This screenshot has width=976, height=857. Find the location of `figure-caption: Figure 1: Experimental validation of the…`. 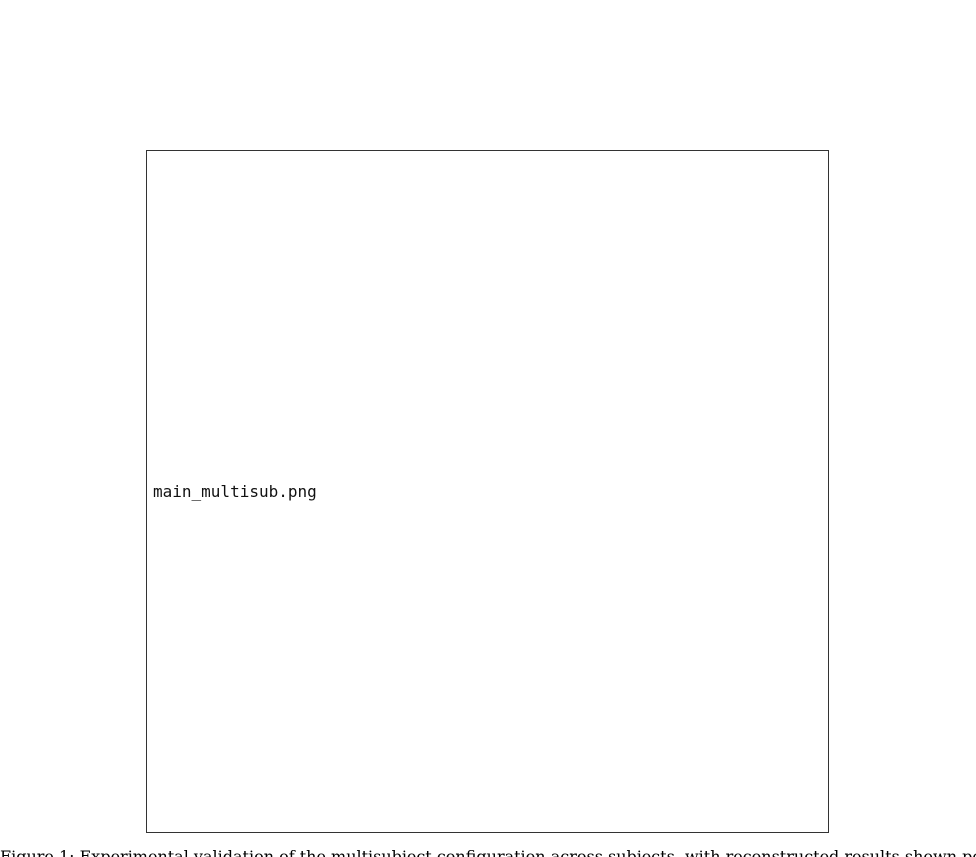

figure-caption: Figure 1: Experimental validation of the… is located at coordinates (488, 851).